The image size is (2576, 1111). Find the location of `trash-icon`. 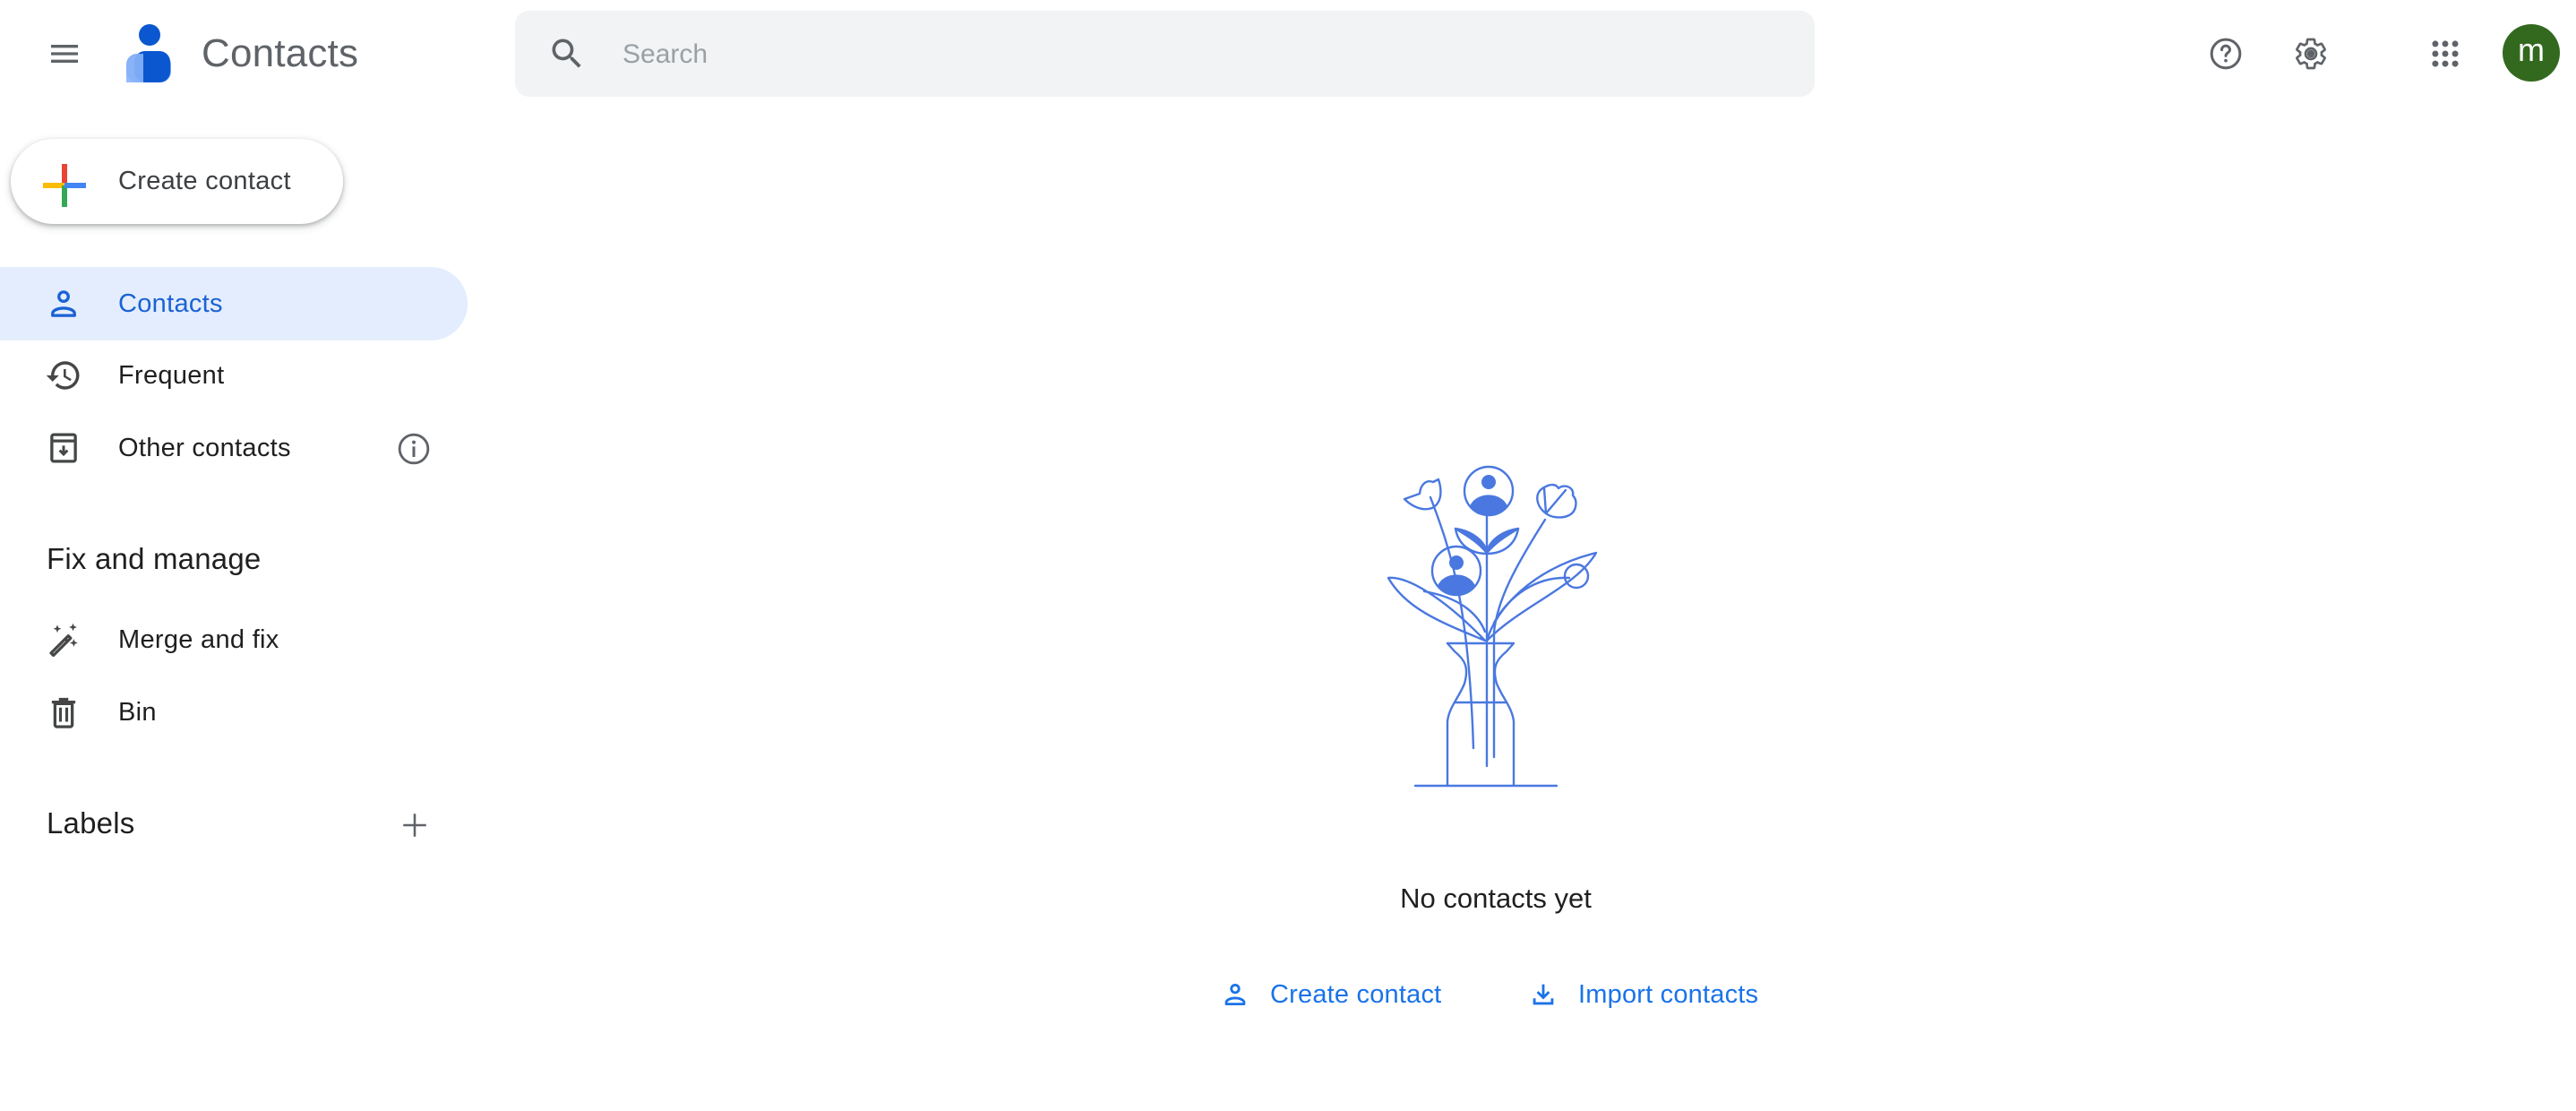

trash-icon is located at coordinates (63, 712).